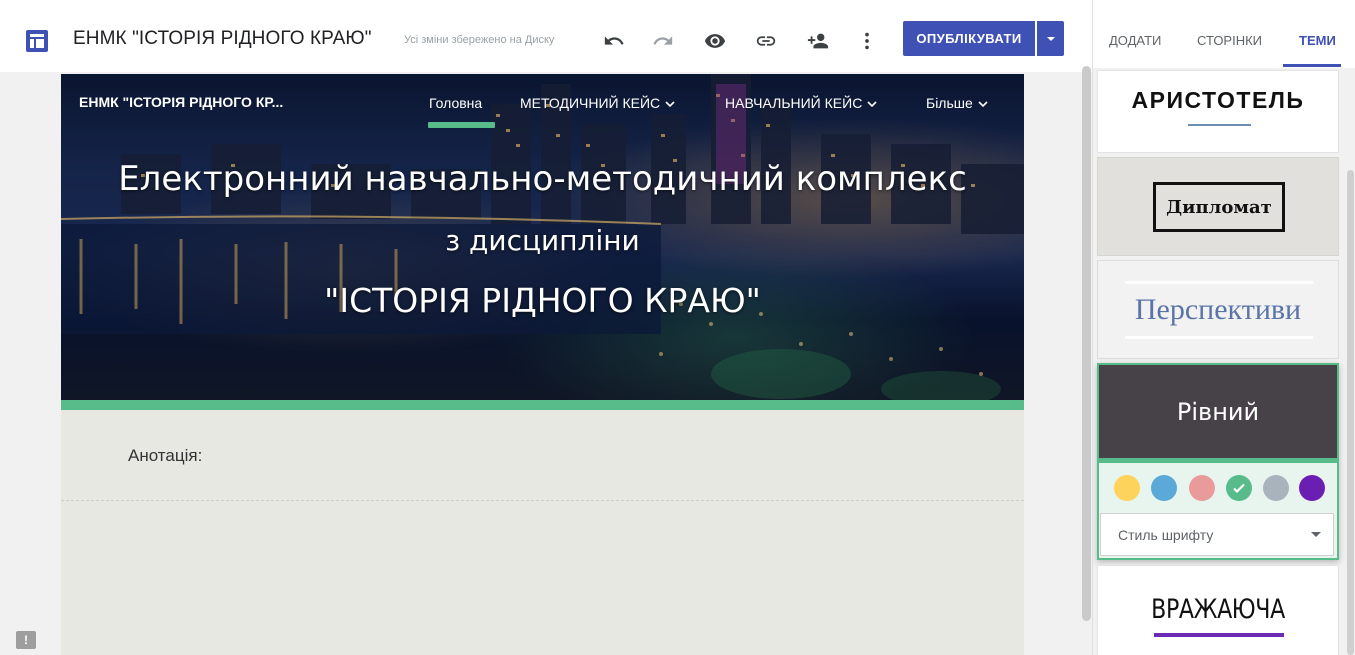  Describe the element at coordinates (1127, 488) in the screenshot. I see `color-swatch-yellow` at that location.